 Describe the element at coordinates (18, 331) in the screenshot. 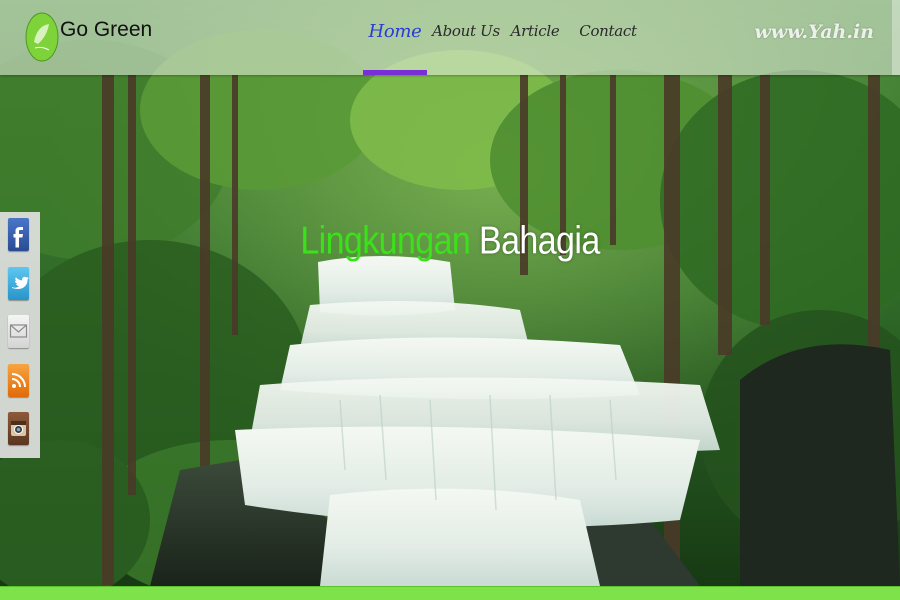

I see `email-icon` at that location.